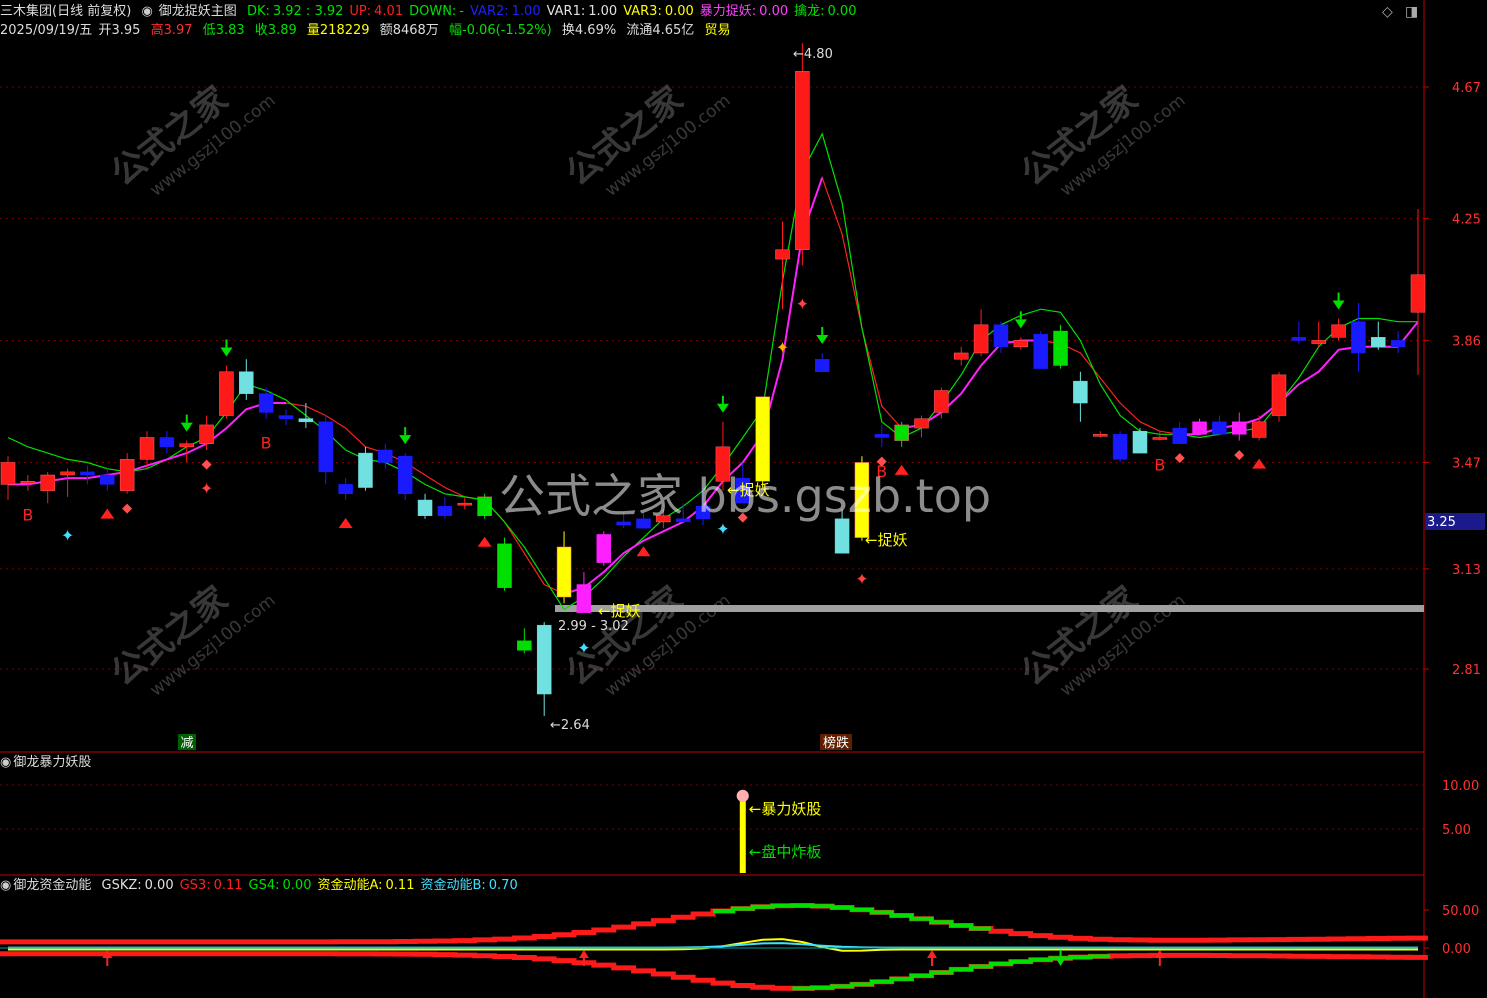 This screenshot has width=1487, height=998. What do you see at coordinates (1441, 522) in the screenshot?
I see `current-price-label: 3.25` at bounding box center [1441, 522].